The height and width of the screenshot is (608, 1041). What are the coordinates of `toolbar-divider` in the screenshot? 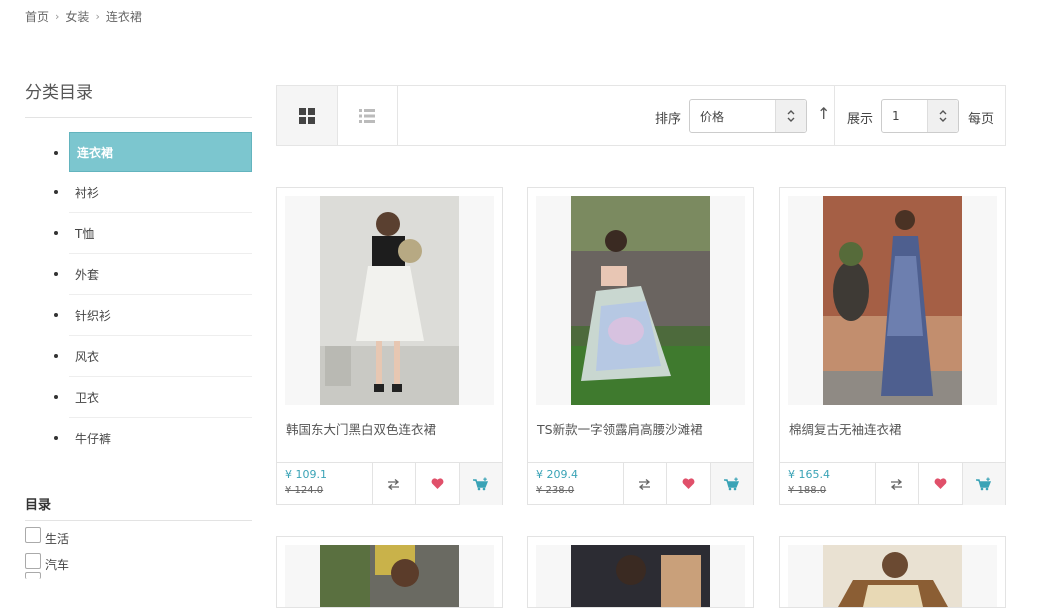 It's located at (834, 115).